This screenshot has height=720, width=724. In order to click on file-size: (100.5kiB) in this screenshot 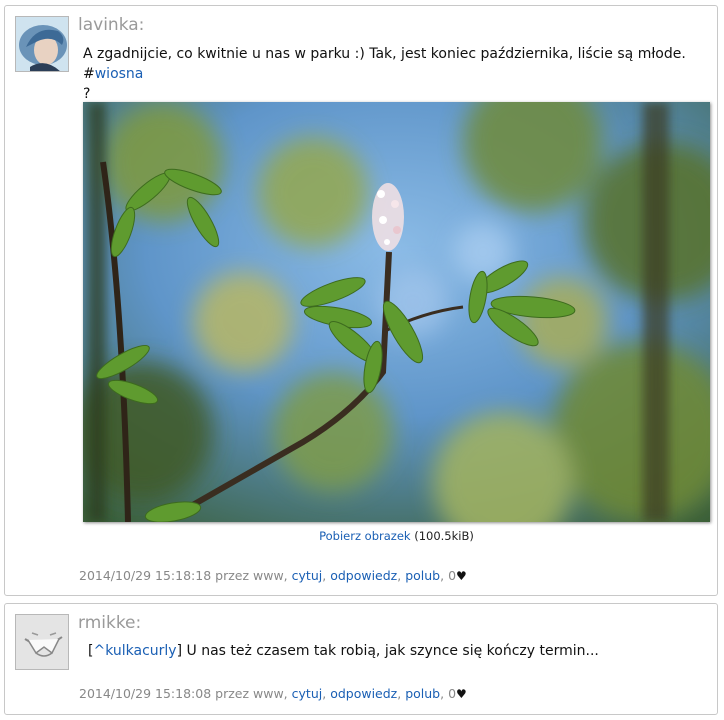, I will do `click(444, 536)`.